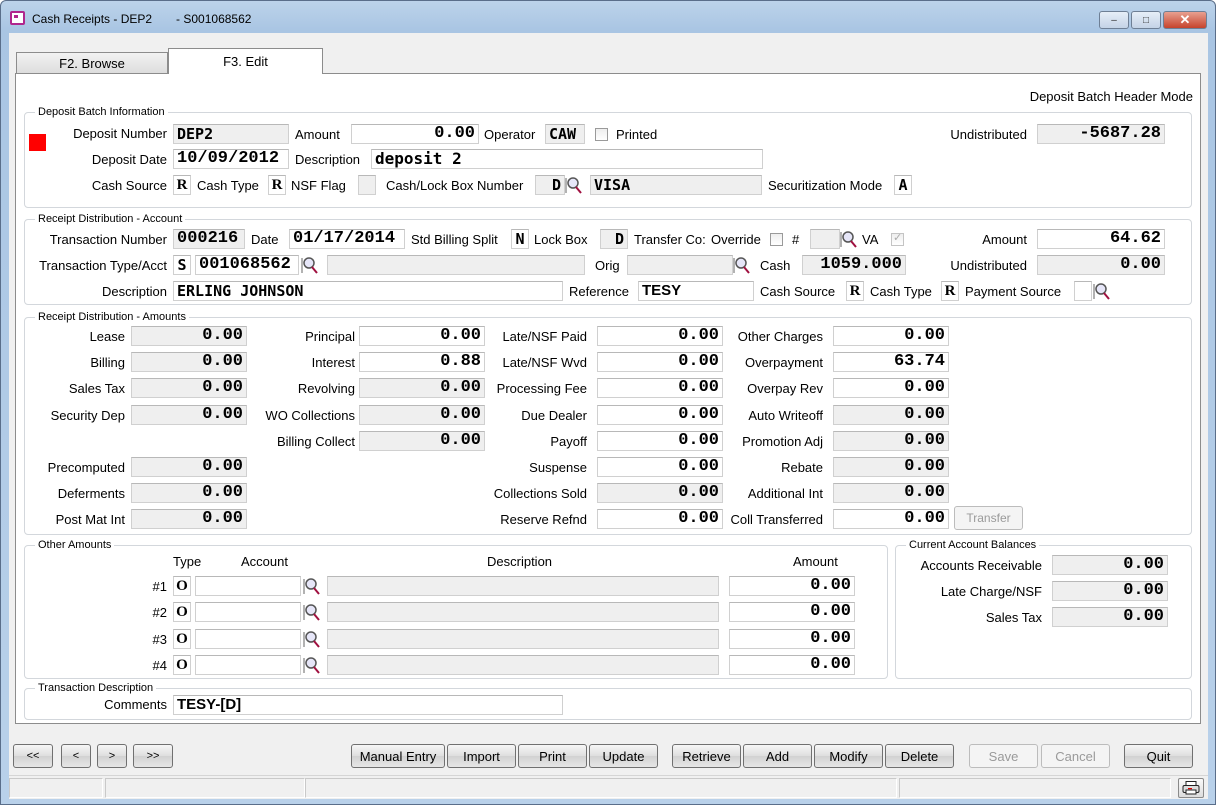 This screenshot has width=1216, height=805. Describe the element at coordinates (368, 705) in the screenshot. I see `comments-field: TESY-[D]` at that location.